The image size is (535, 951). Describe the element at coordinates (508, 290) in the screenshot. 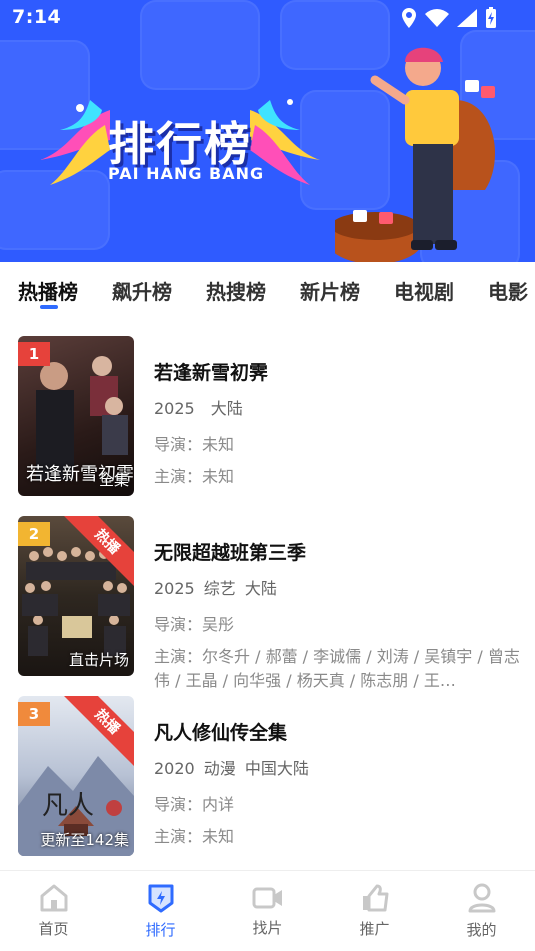

I see `tab-movie: 电影` at that location.